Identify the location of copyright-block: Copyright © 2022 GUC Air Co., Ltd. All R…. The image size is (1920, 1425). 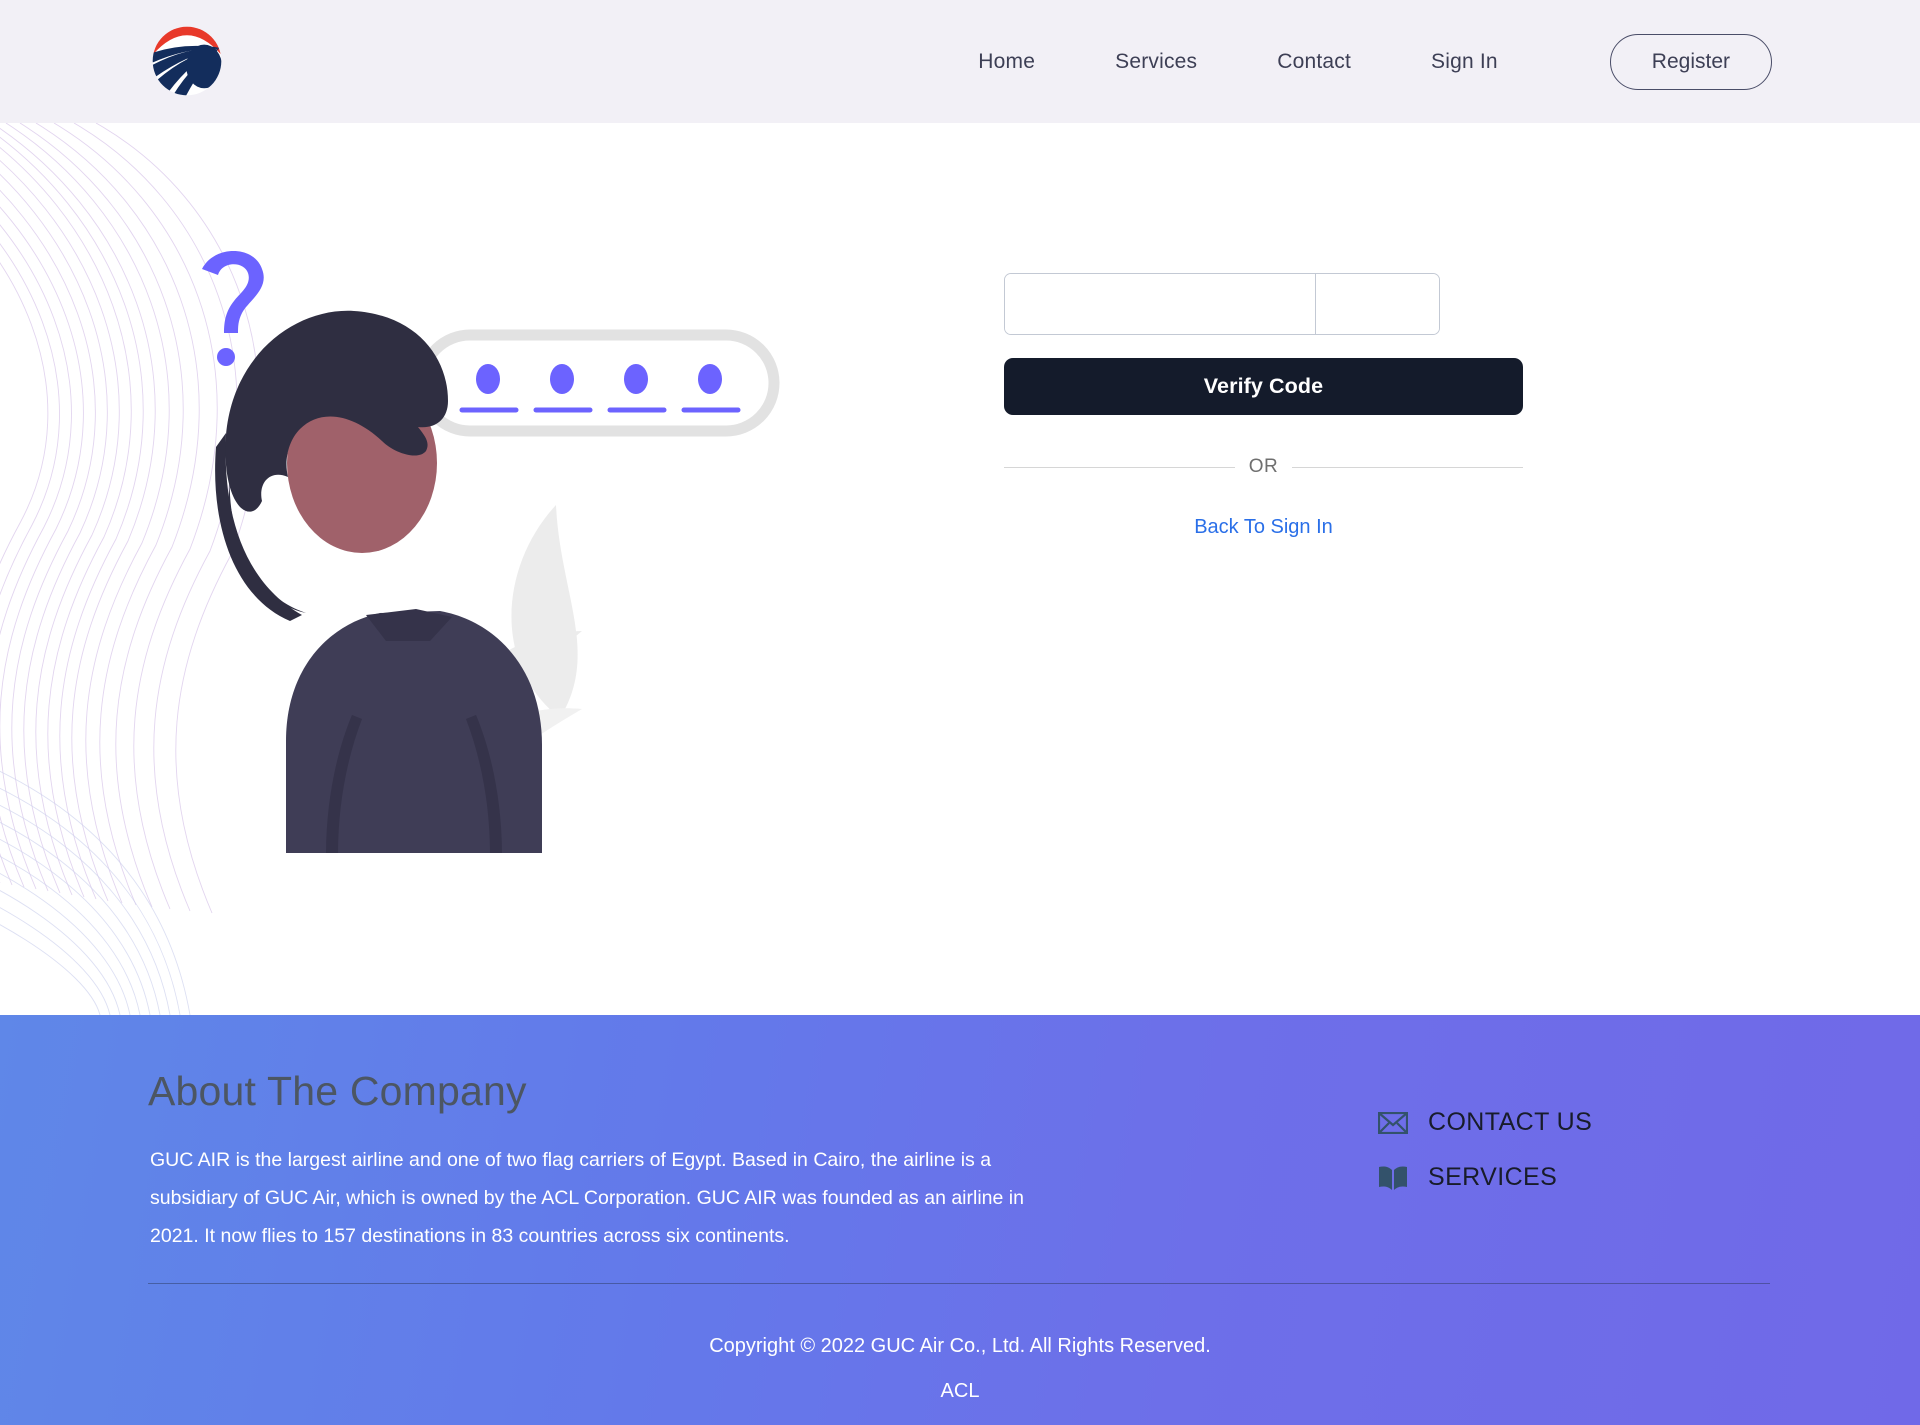
(960, 1369).